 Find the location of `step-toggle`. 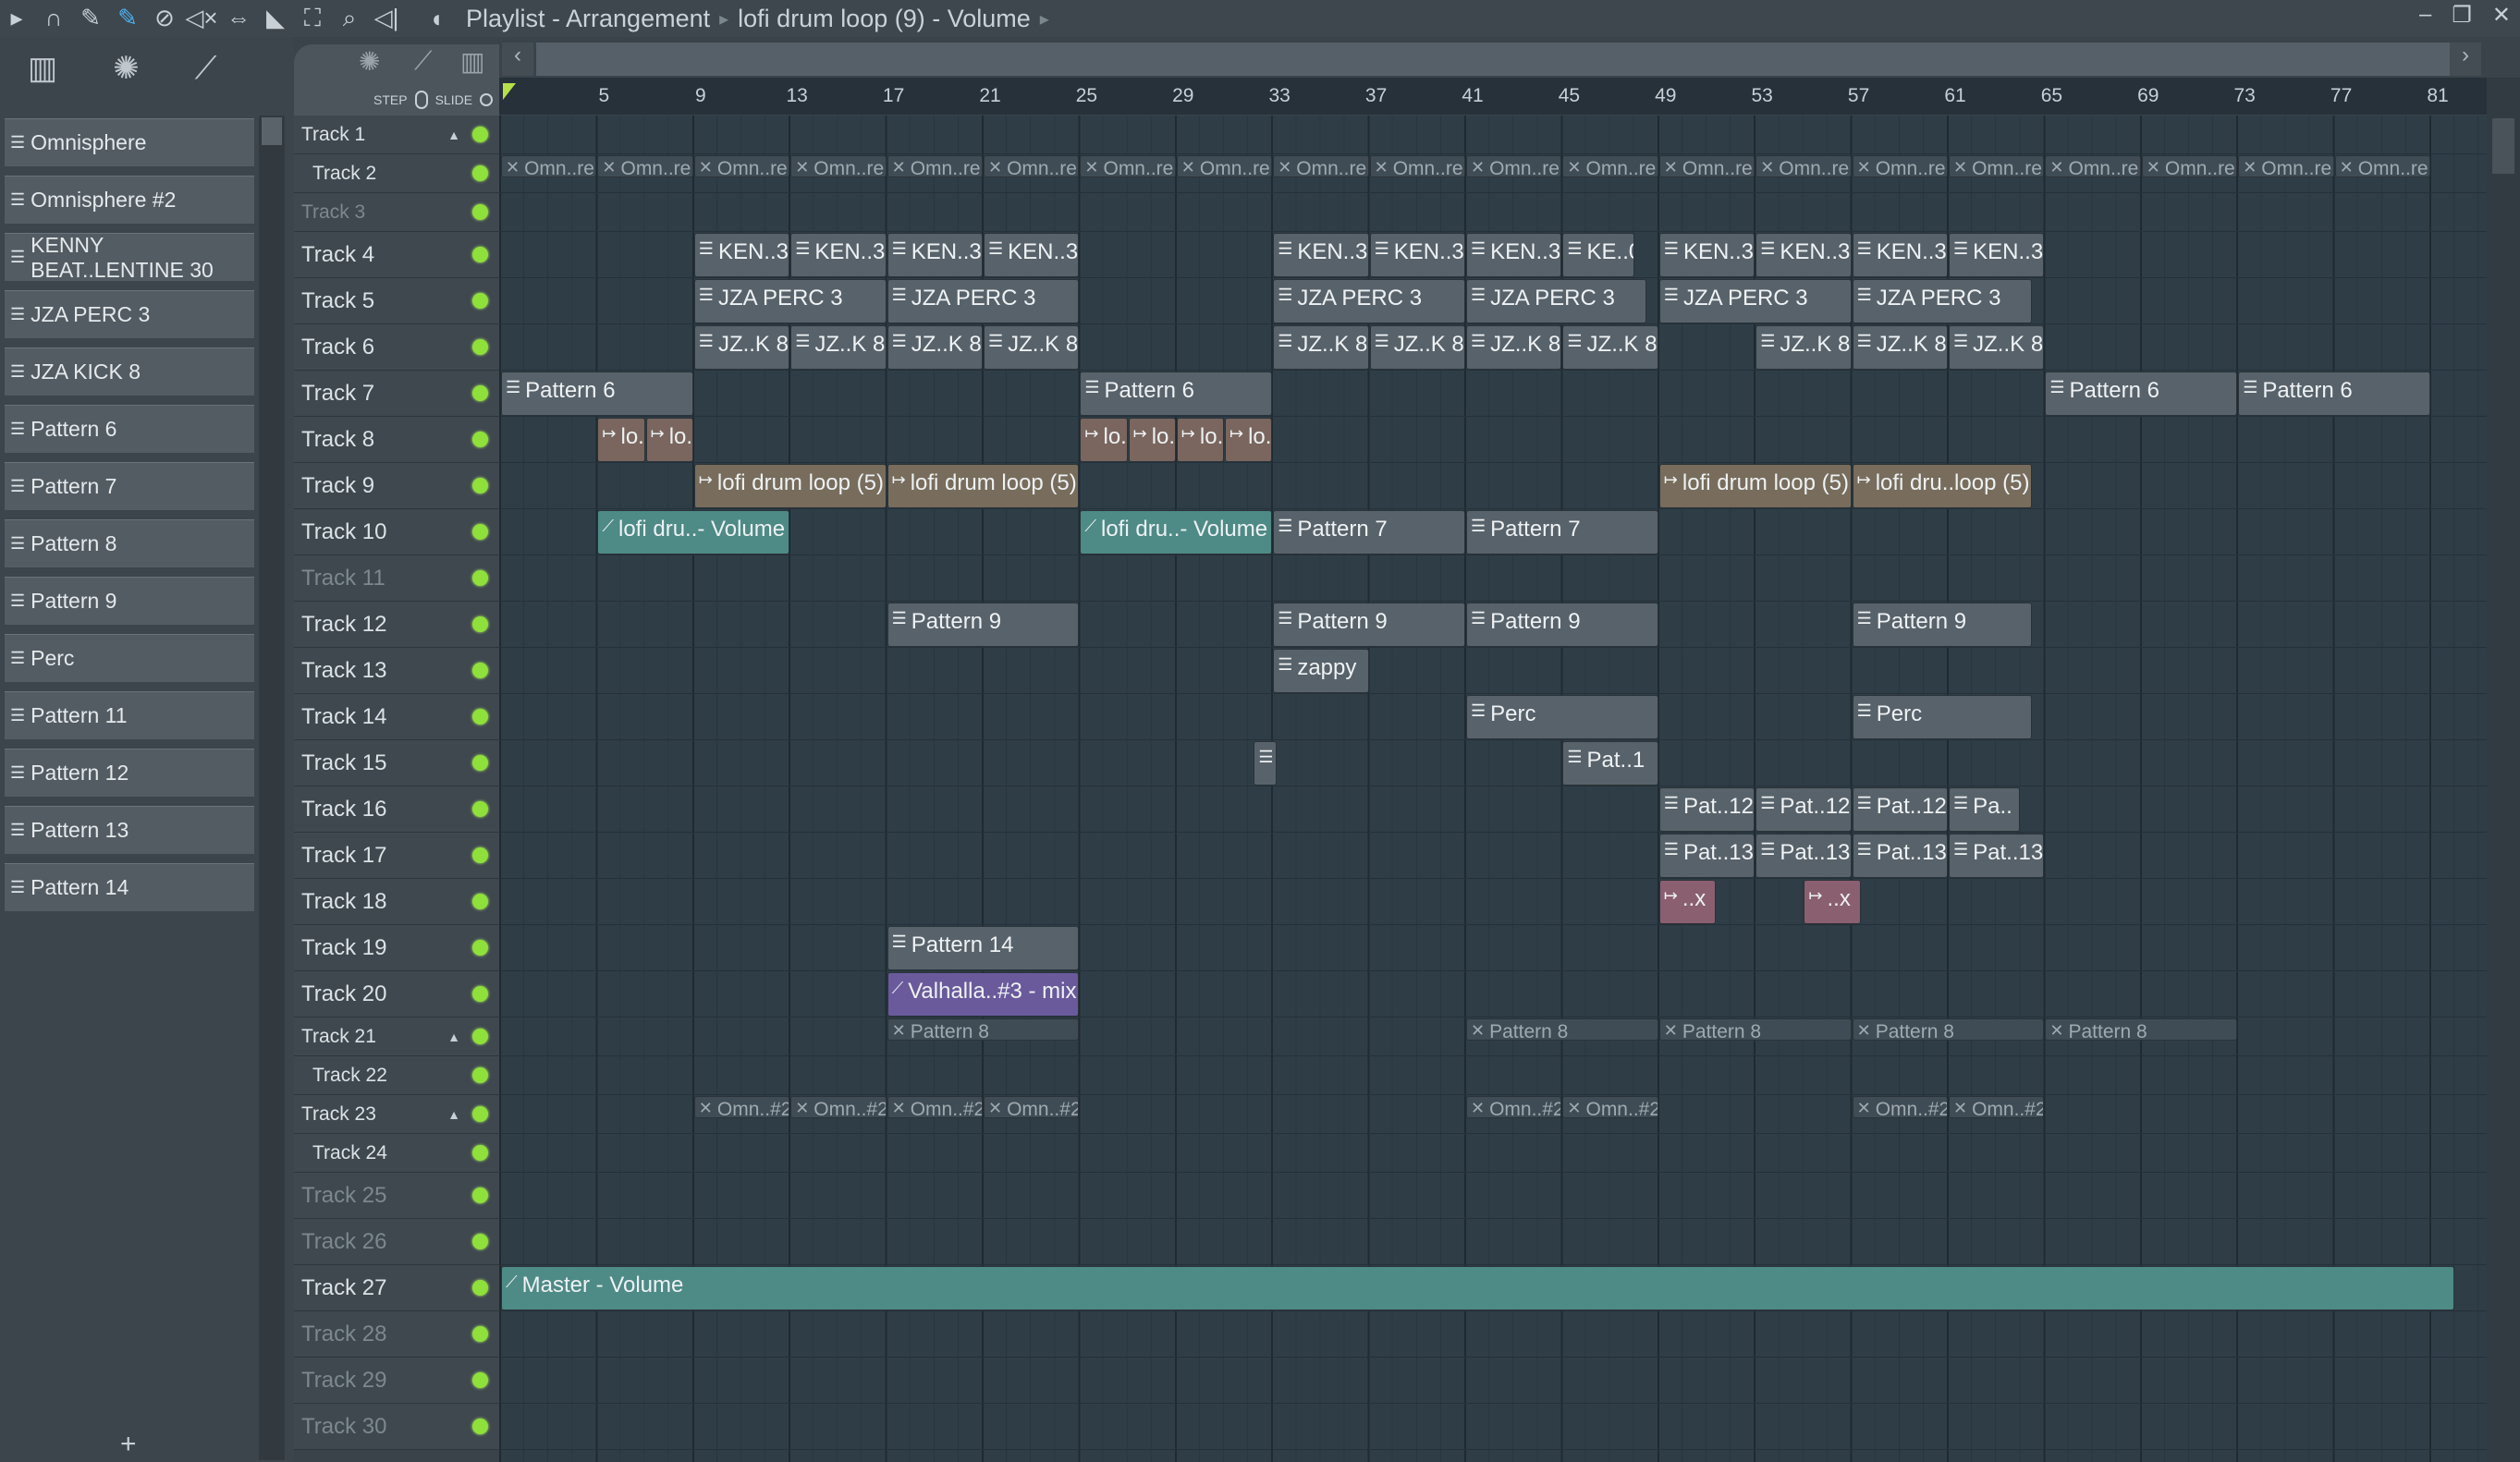

step-toggle is located at coordinates (421, 100).